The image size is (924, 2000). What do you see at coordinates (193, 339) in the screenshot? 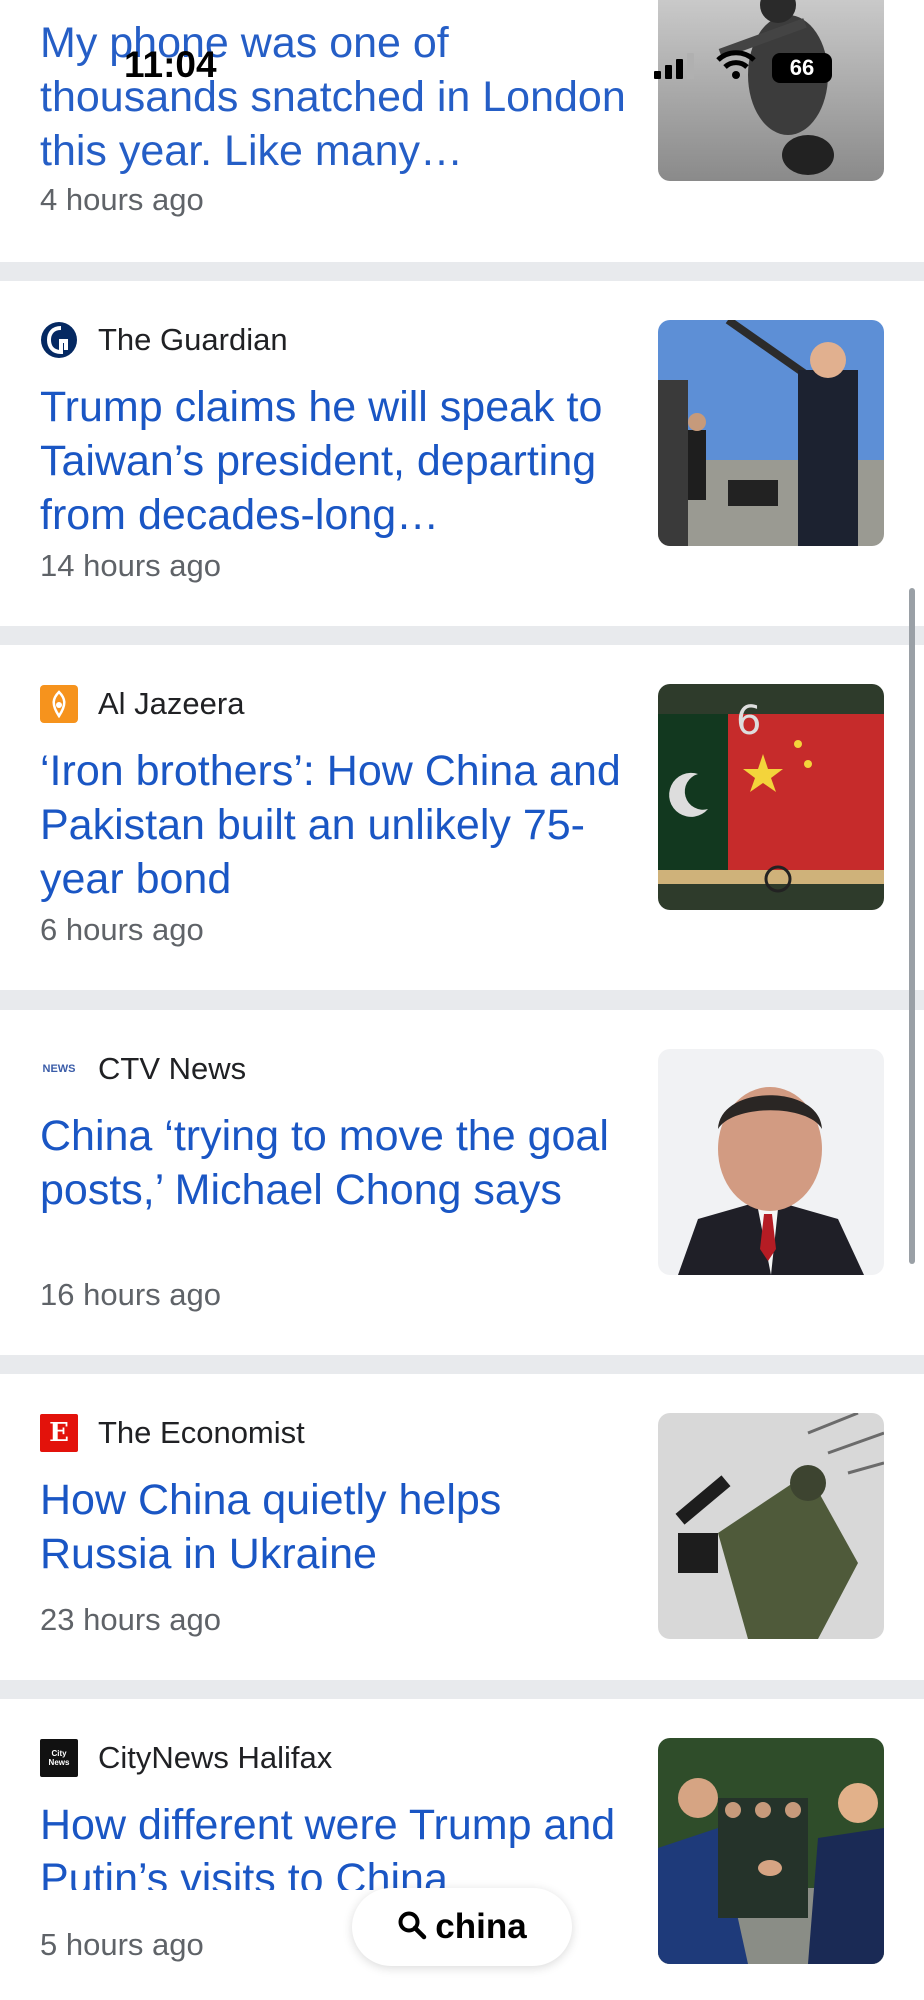
I see `source-name: The Guardian` at bounding box center [193, 339].